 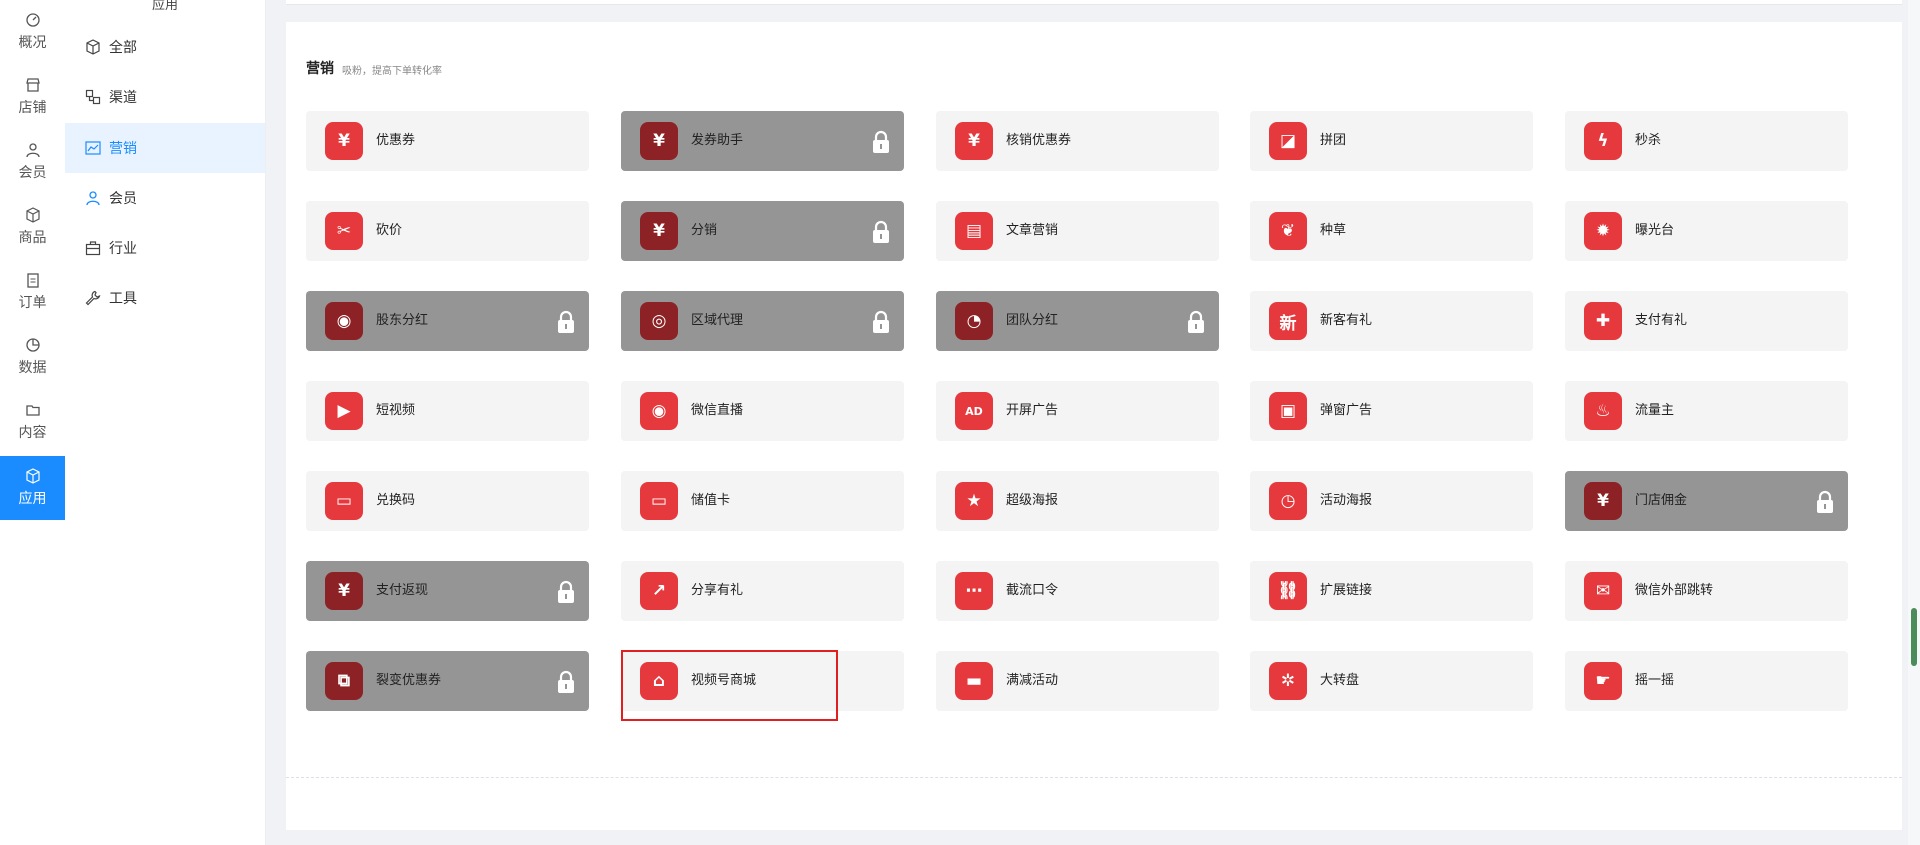 What do you see at coordinates (1648, 140) in the screenshot?
I see `app-card-label: 秒杀` at bounding box center [1648, 140].